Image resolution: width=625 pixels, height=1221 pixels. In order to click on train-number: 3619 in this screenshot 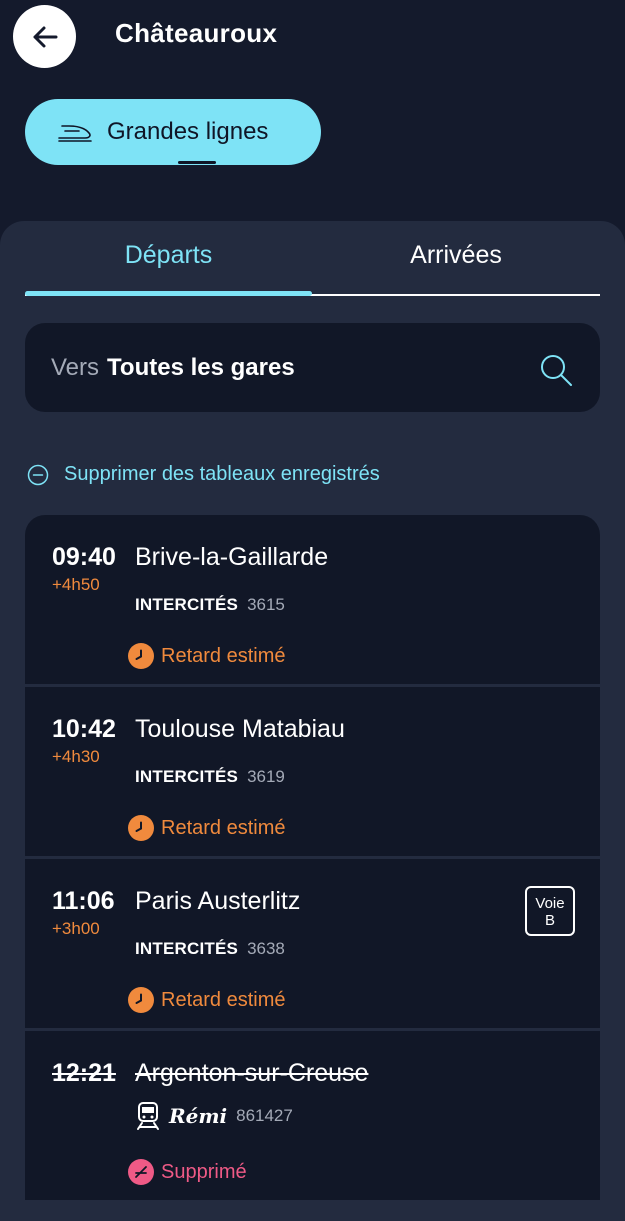, I will do `click(266, 776)`.